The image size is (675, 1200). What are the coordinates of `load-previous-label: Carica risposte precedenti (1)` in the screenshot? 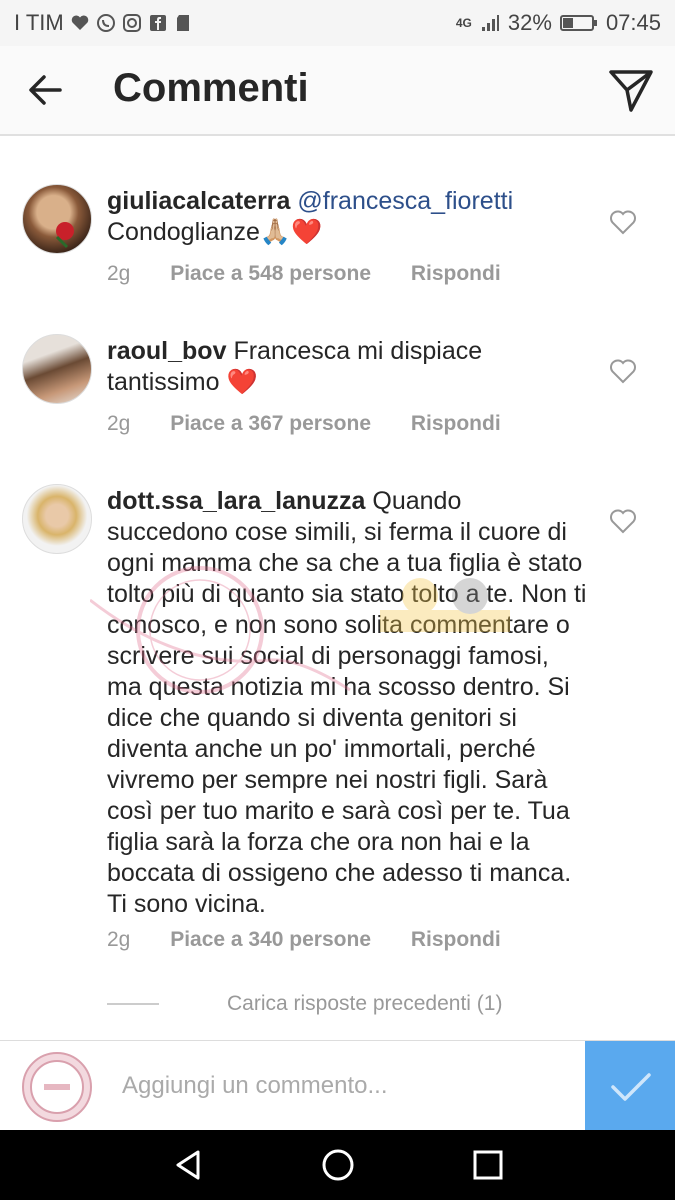 It's located at (365, 1003).